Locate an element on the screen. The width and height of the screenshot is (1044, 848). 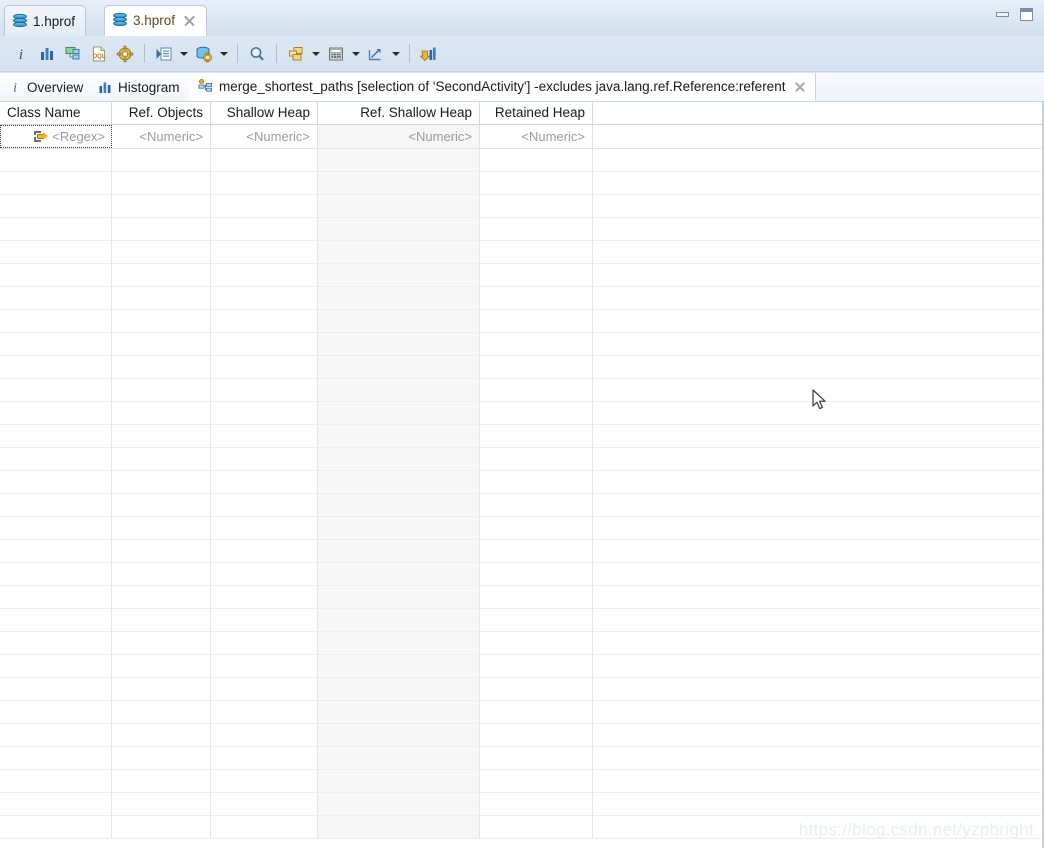
filter-input-retained-heap: <Numeric> is located at coordinates (536, 136).